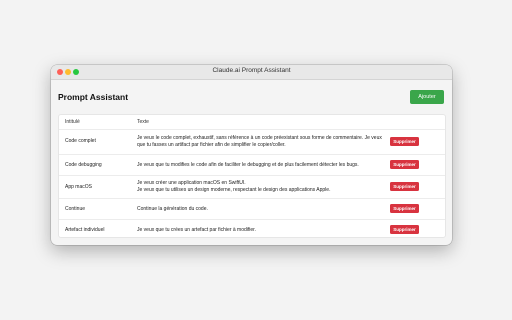 The height and width of the screenshot is (320, 512). I want to click on column-header-title: Intitulé, so click(72, 122).